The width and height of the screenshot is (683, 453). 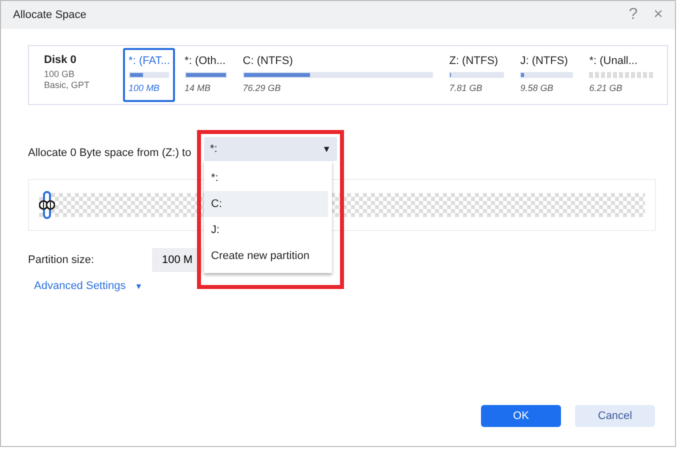 What do you see at coordinates (148, 75) in the screenshot?
I see `partition-item: *: (FAT... 100 MB` at bounding box center [148, 75].